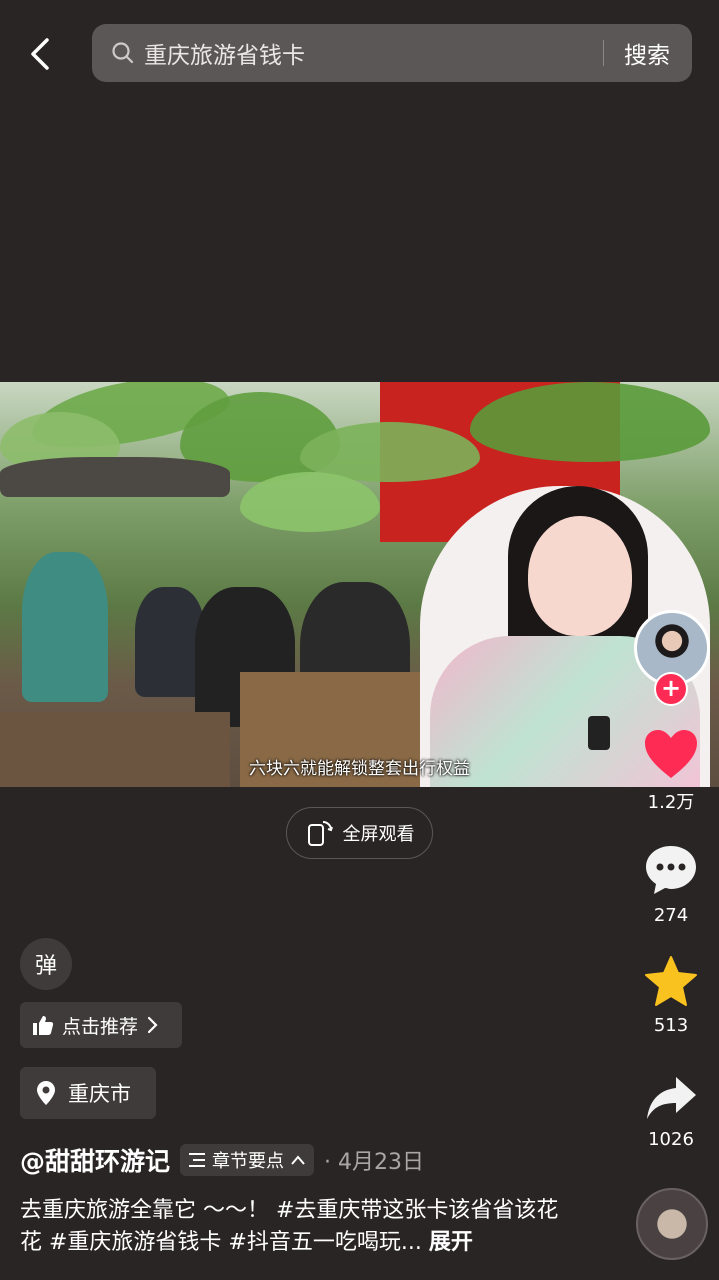  I want to click on share-button: 1026, so click(670, 1112).